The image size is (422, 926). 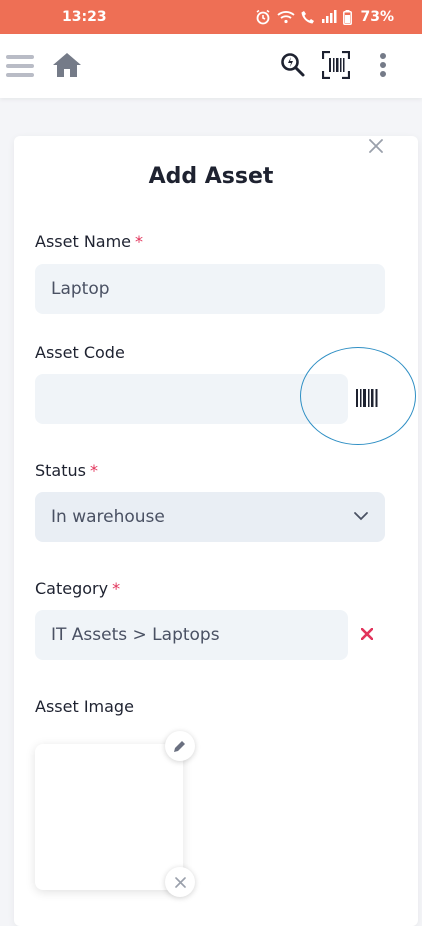 What do you see at coordinates (109, 817) in the screenshot?
I see `asset-image-dropzone` at bounding box center [109, 817].